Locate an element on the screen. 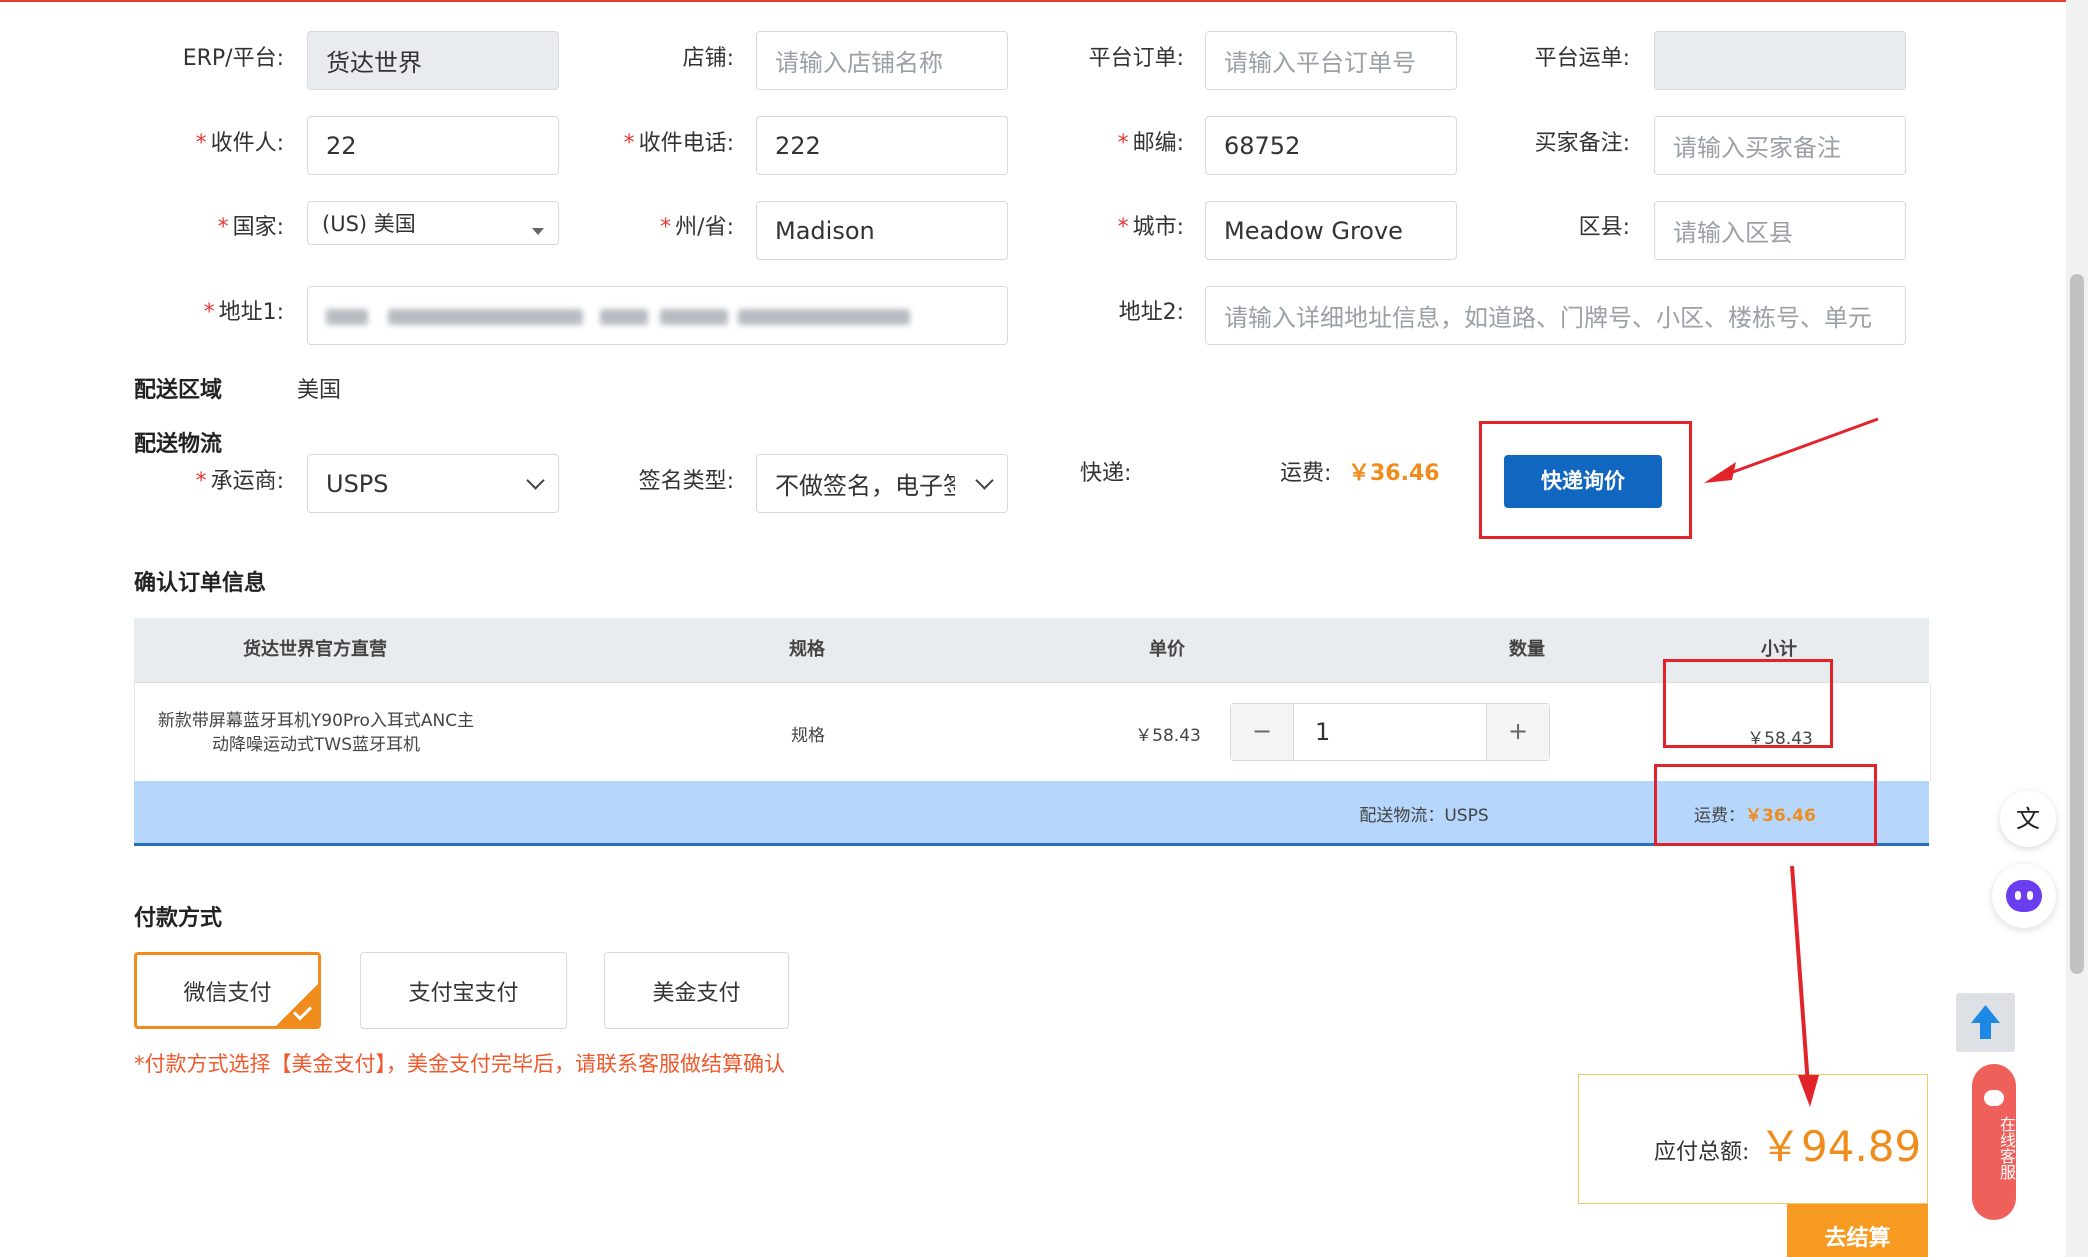  online-service-button: 在线客服 is located at coordinates (1994, 1142).